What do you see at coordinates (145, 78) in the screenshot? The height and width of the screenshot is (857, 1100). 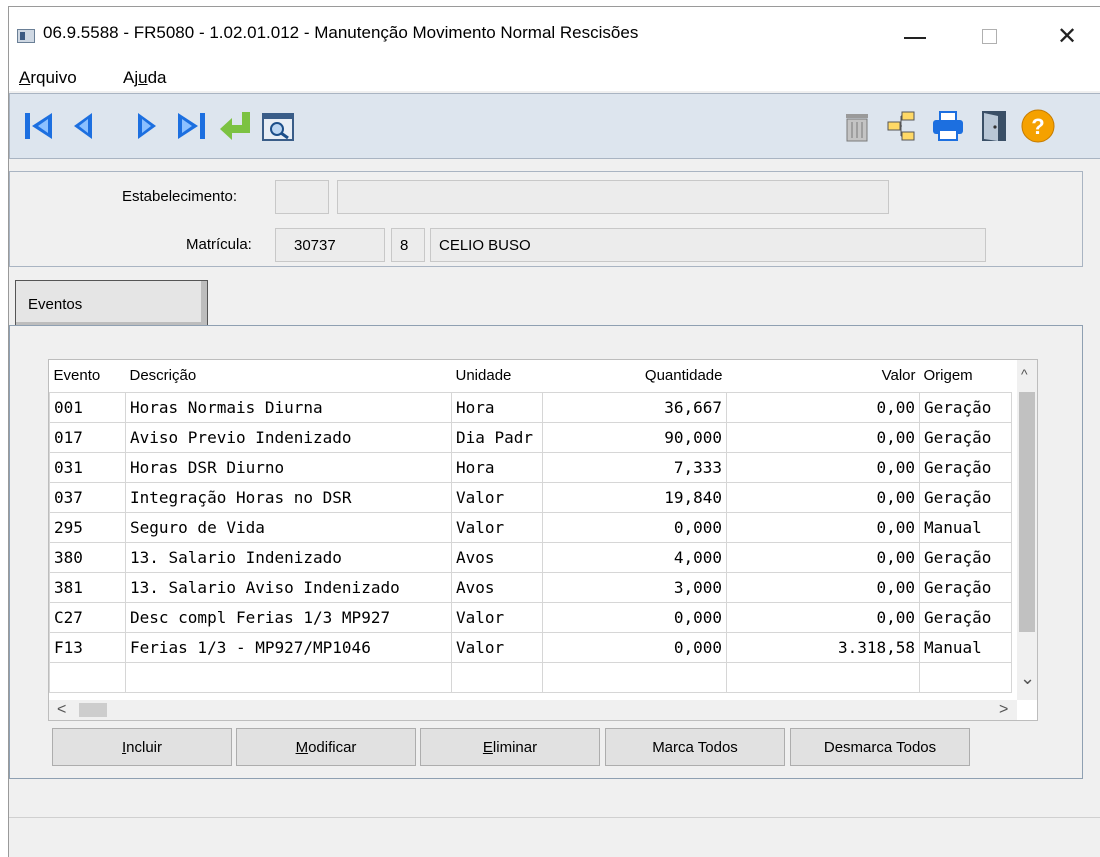 I see `menu-ajuda: Ajuda` at bounding box center [145, 78].